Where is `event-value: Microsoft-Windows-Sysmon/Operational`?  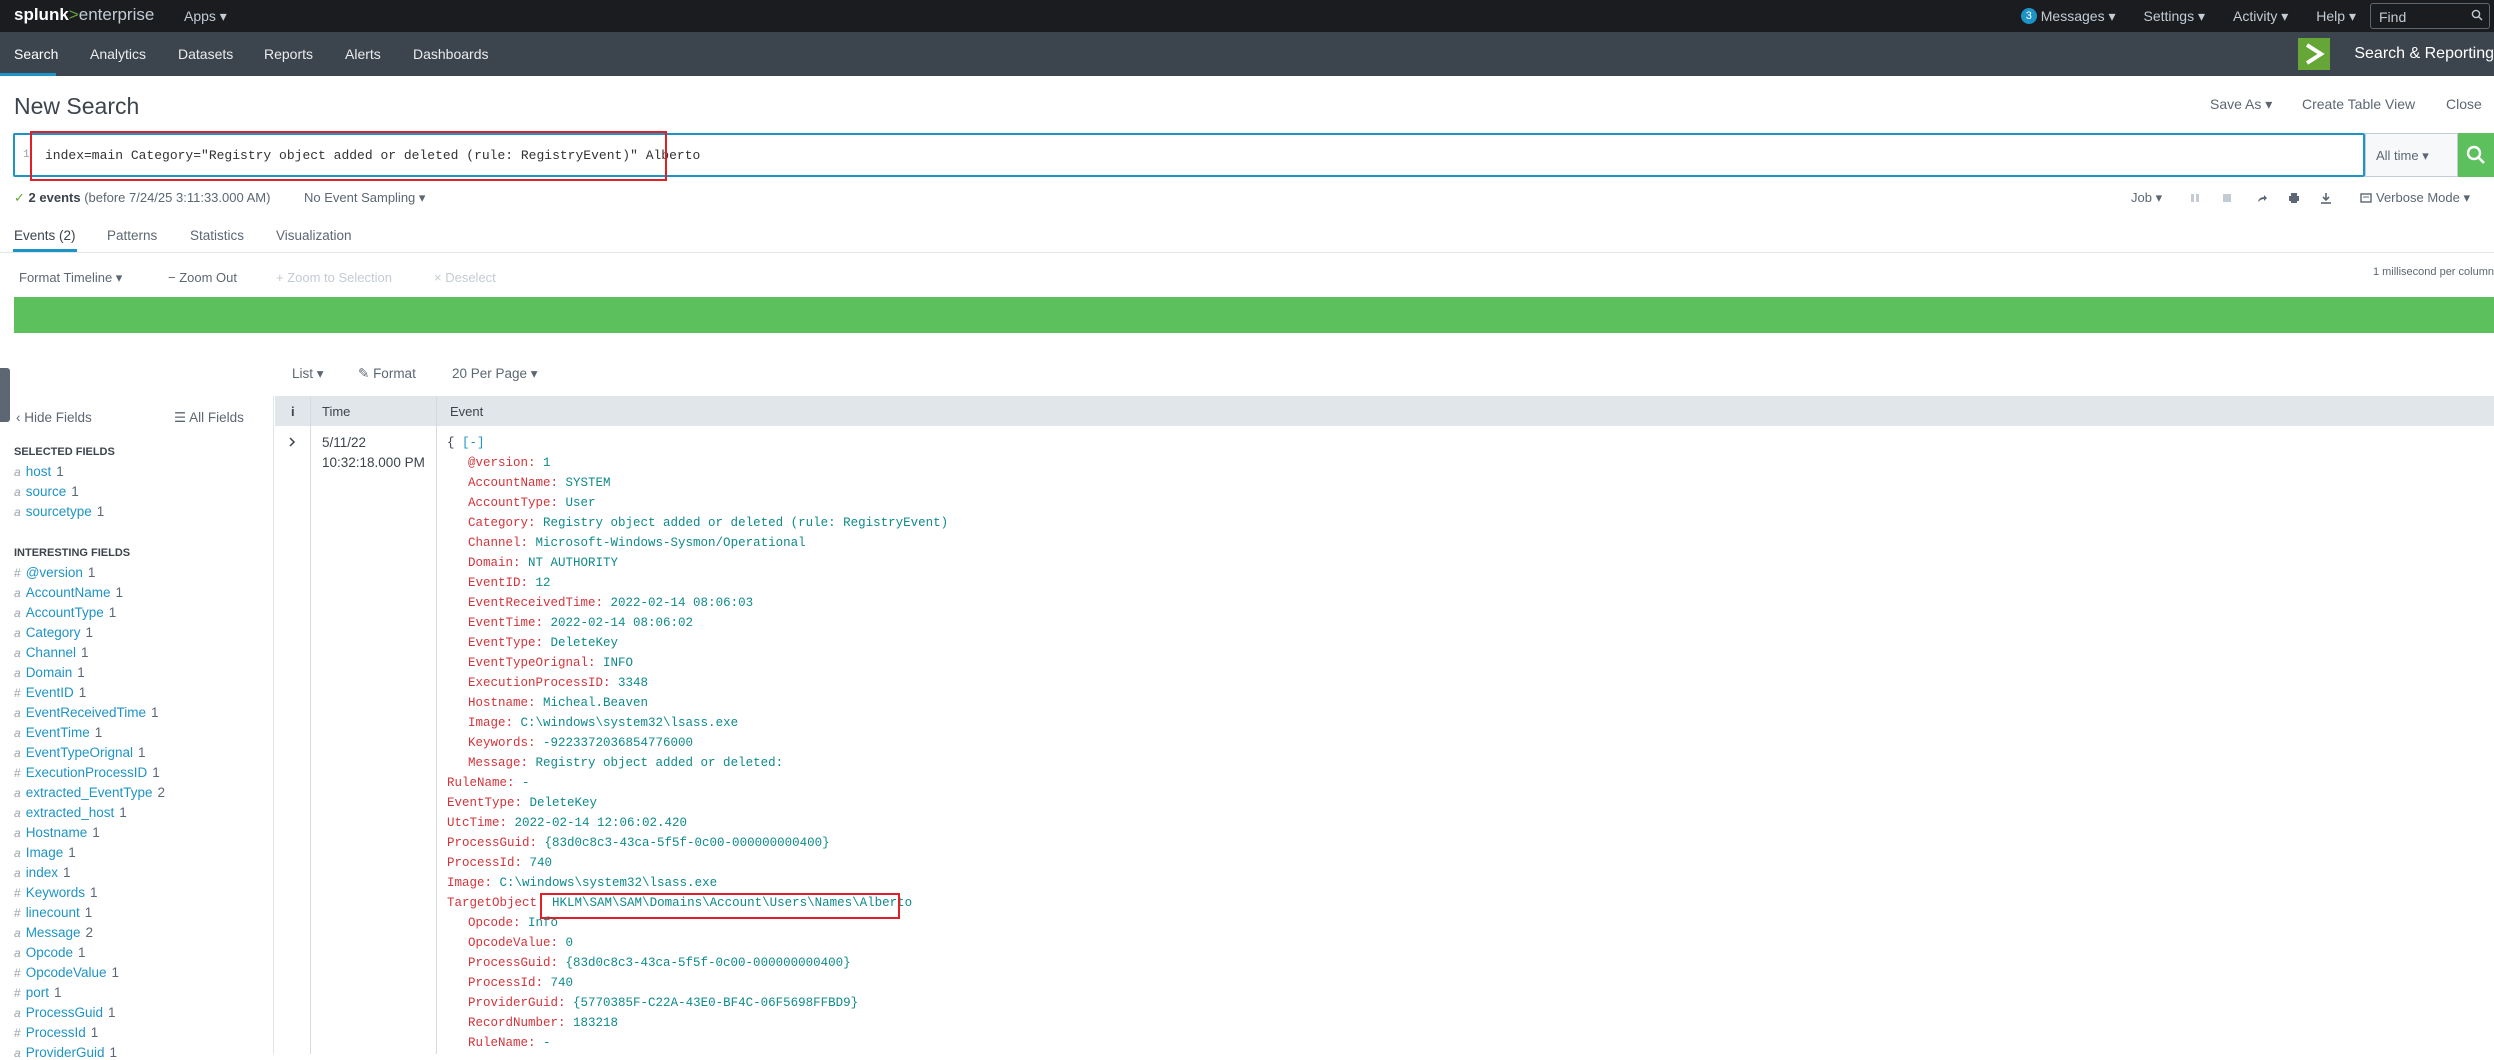
event-value: Microsoft-Windows-Sysmon/Operational is located at coordinates (671, 543).